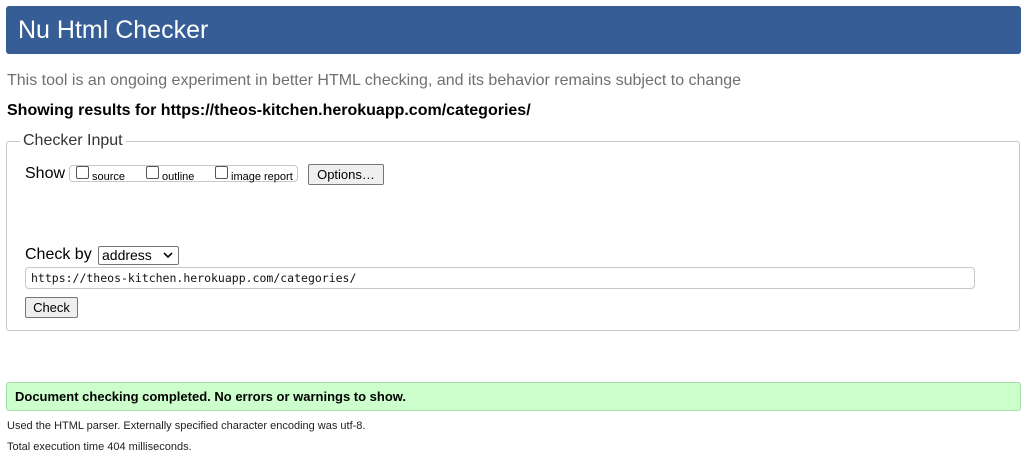 The image size is (1026, 458). What do you see at coordinates (58, 254) in the screenshot?
I see `check-by-label: Check by` at bounding box center [58, 254].